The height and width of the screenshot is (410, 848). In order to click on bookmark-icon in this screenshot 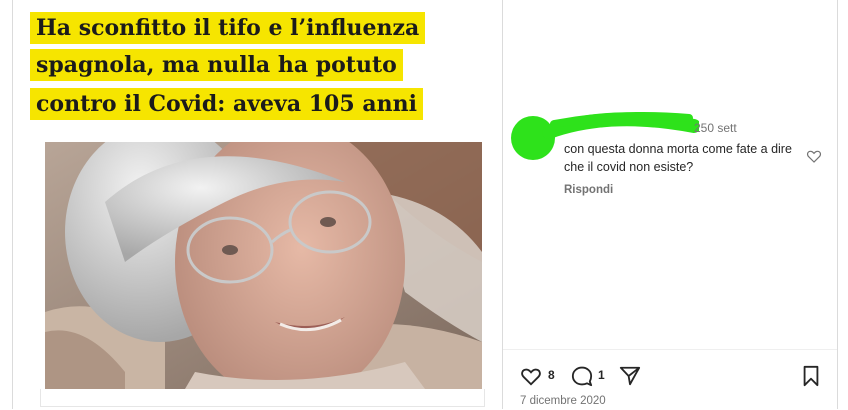, I will do `click(811, 376)`.